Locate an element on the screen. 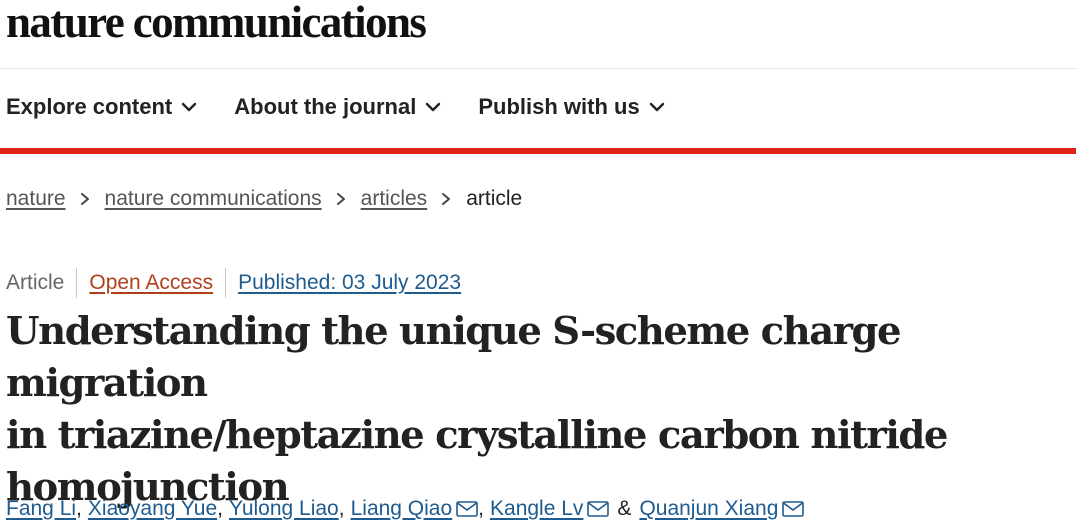 The width and height of the screenshot is (1076, 530). author-ampersand: & is located at coordinates (624, 508).